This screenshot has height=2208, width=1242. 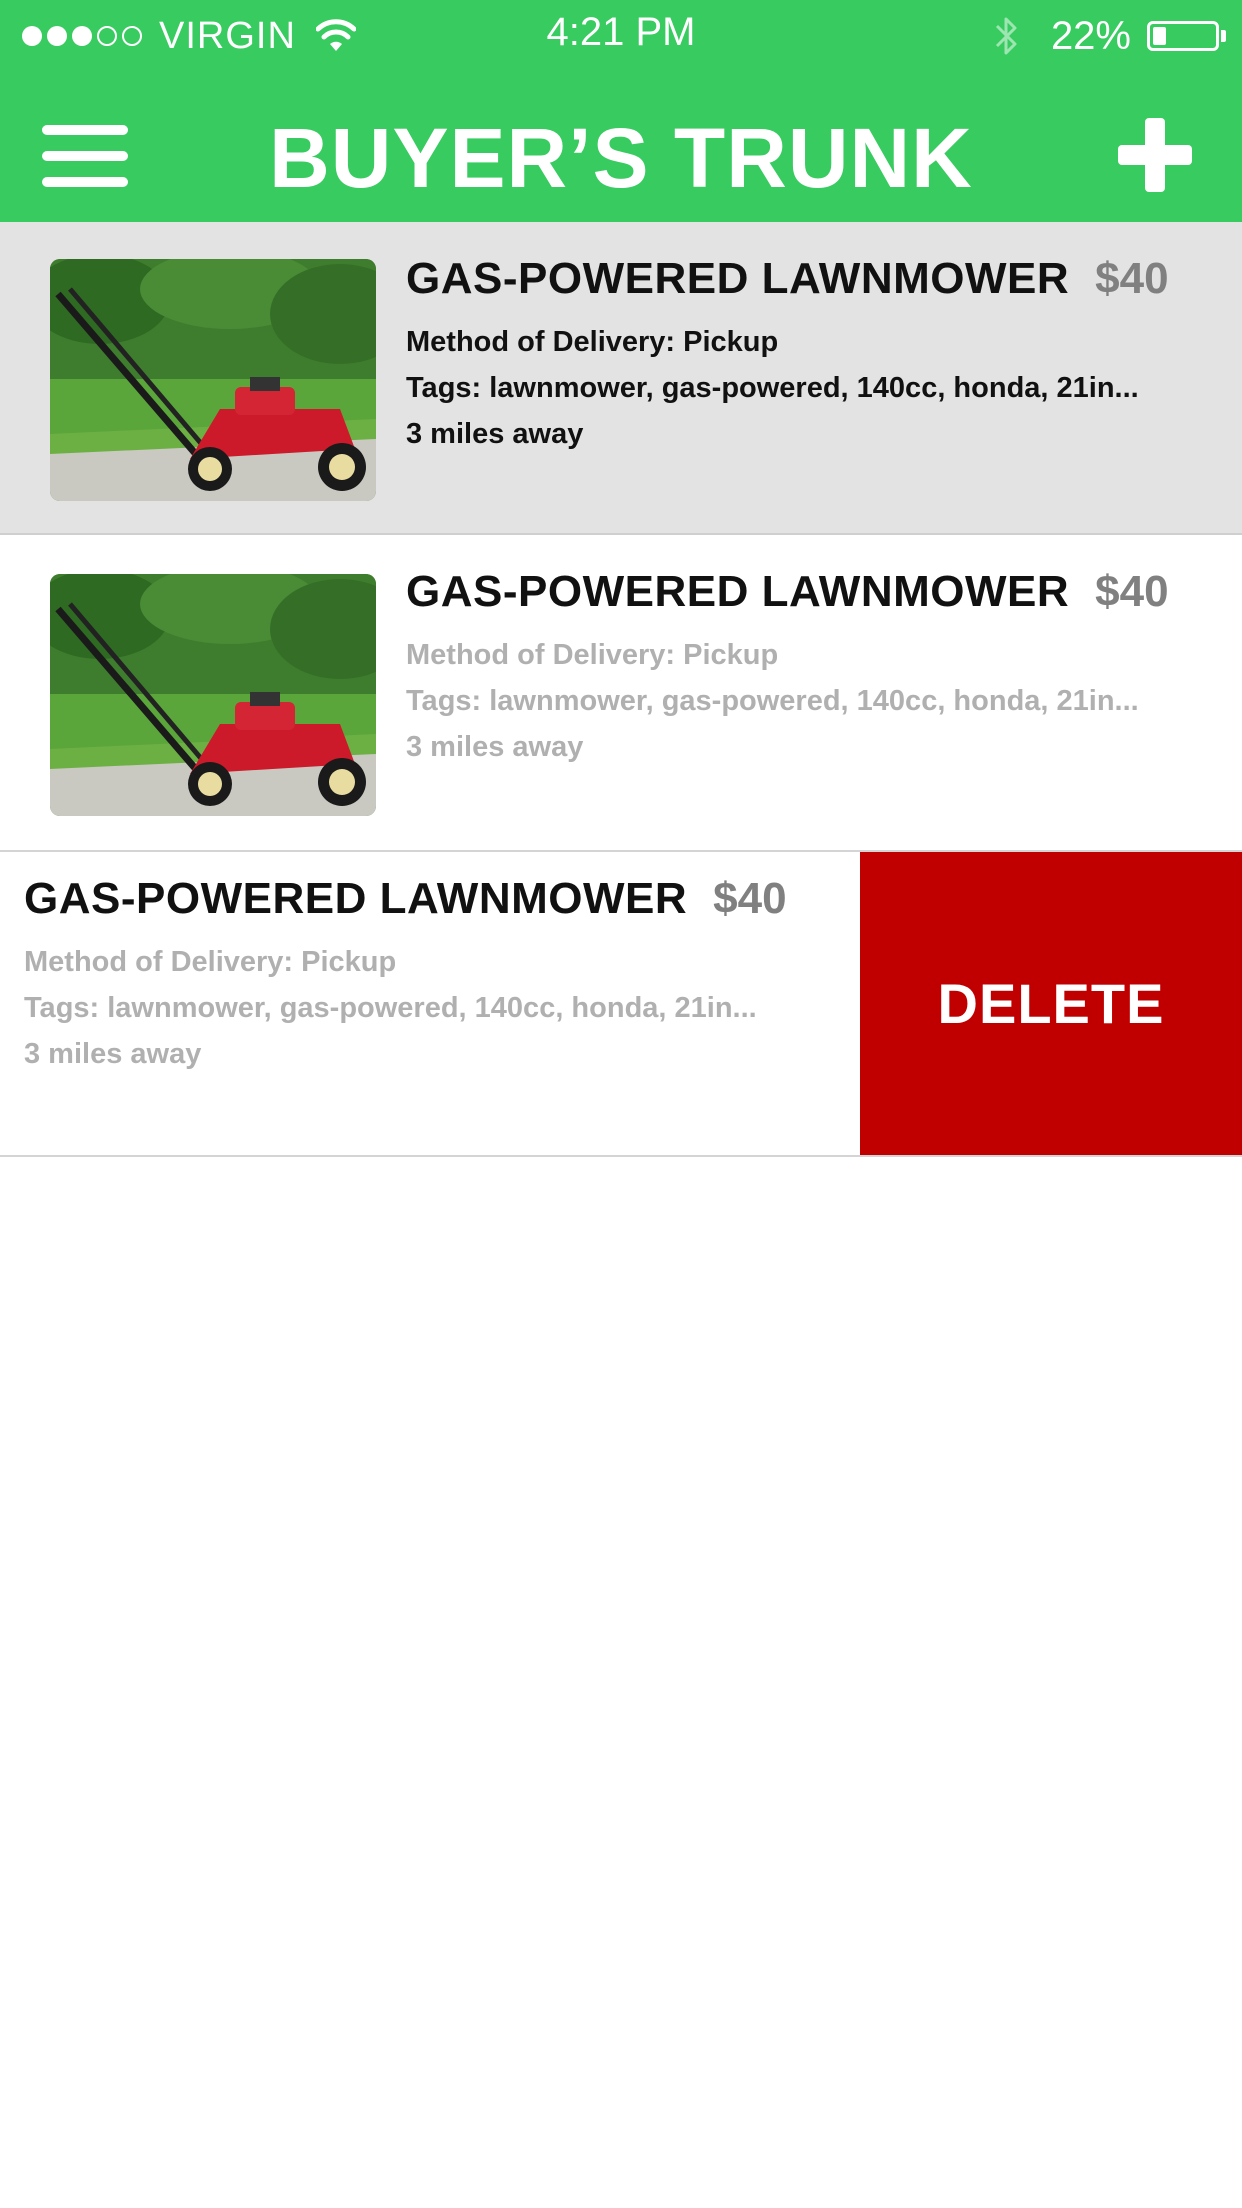 What do you see at coordinates (1223, 36) in the screenshot?
I see `battery-tip` at bounding box center [1223, 36].